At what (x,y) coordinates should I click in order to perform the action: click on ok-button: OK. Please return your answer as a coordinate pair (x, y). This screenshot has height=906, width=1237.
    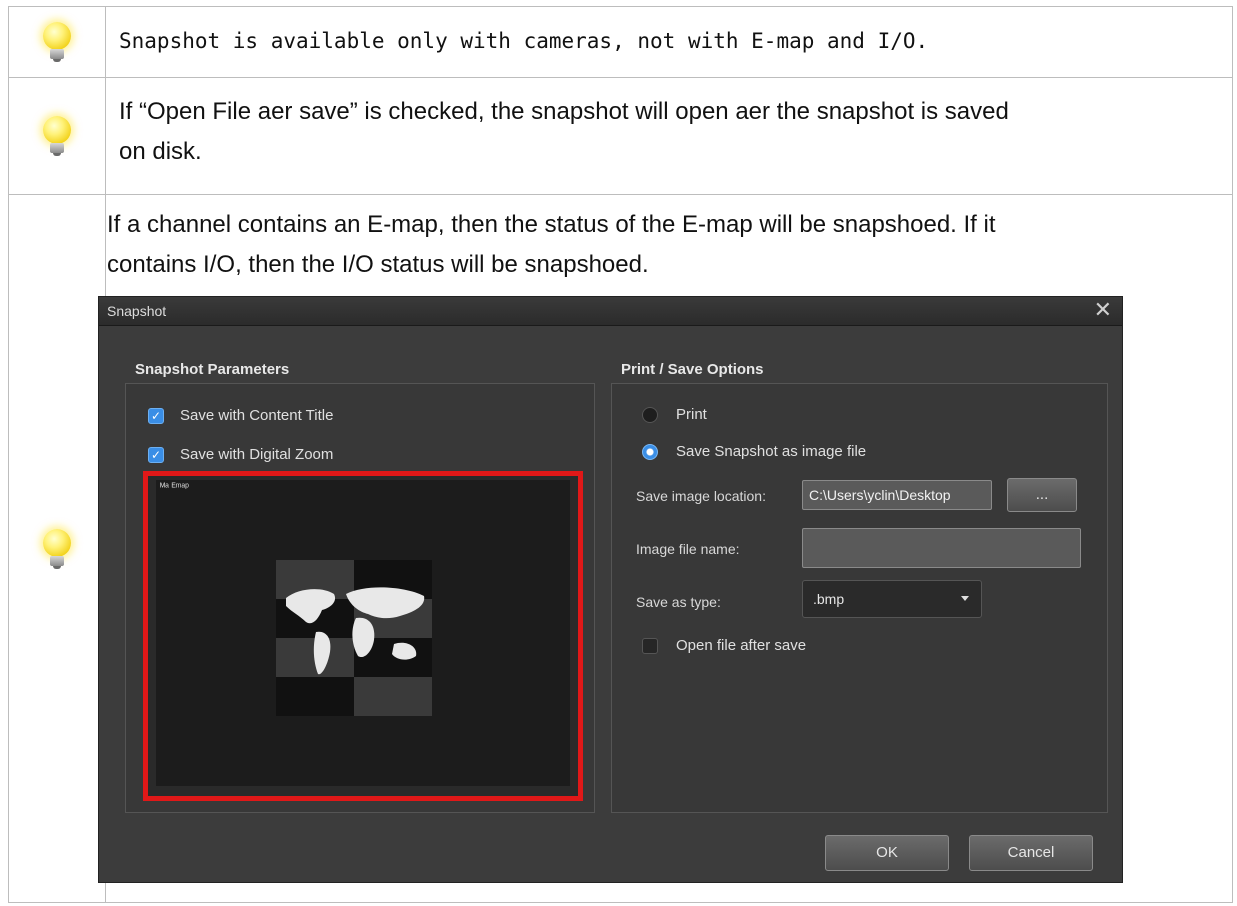
    Looking at the image, I should click on (887, 853).